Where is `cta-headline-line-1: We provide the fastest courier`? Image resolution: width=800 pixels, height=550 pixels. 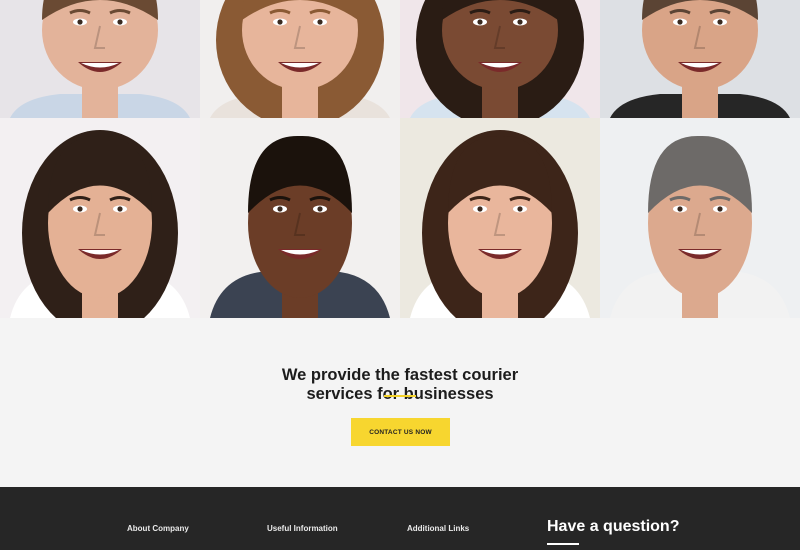
cta-headline-line-1: We provide the fastest courier is located at coordinates (400, 374).